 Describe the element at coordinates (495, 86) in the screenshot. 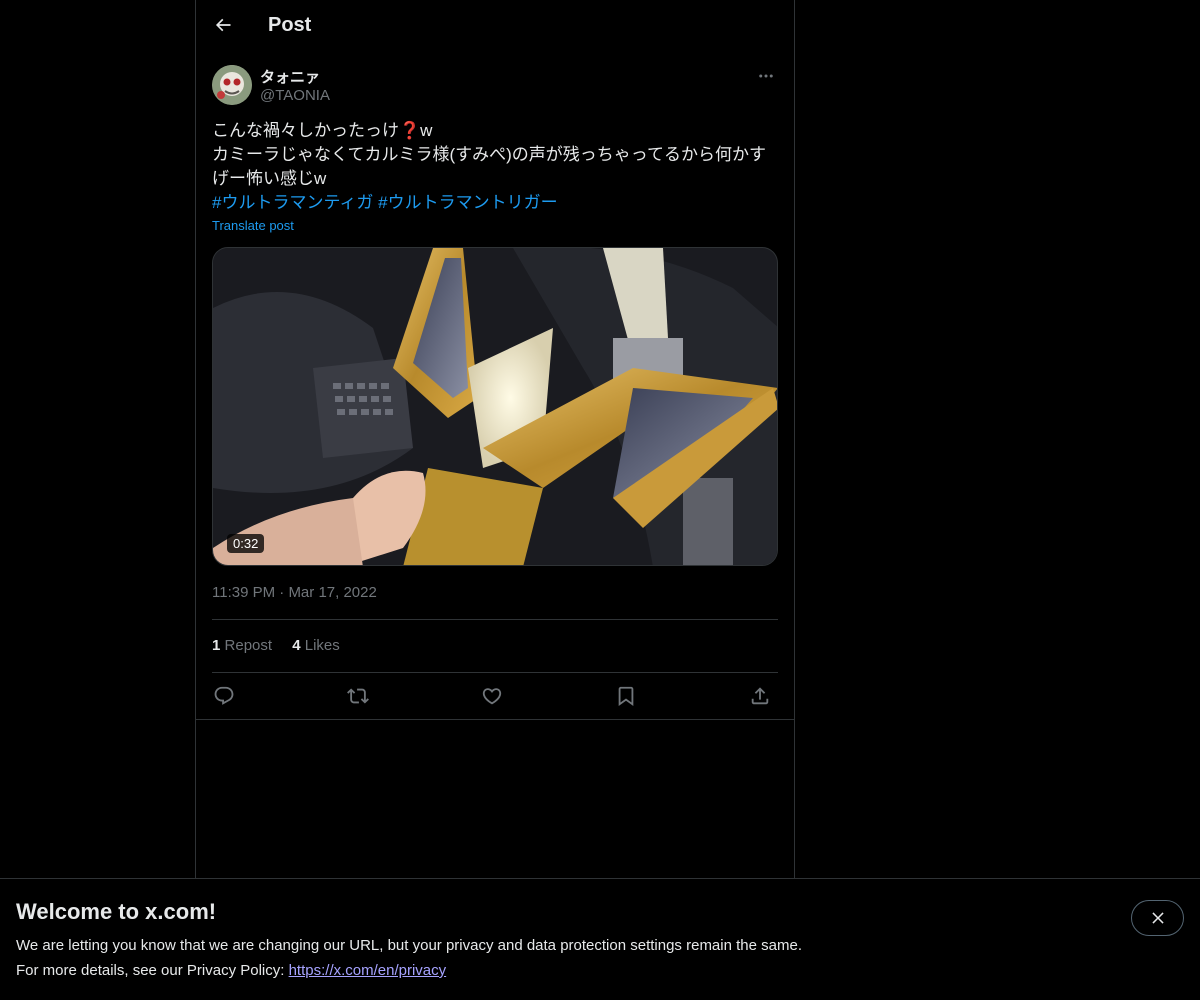

I see `post-author: タォニァ @TAONIA` at that location.